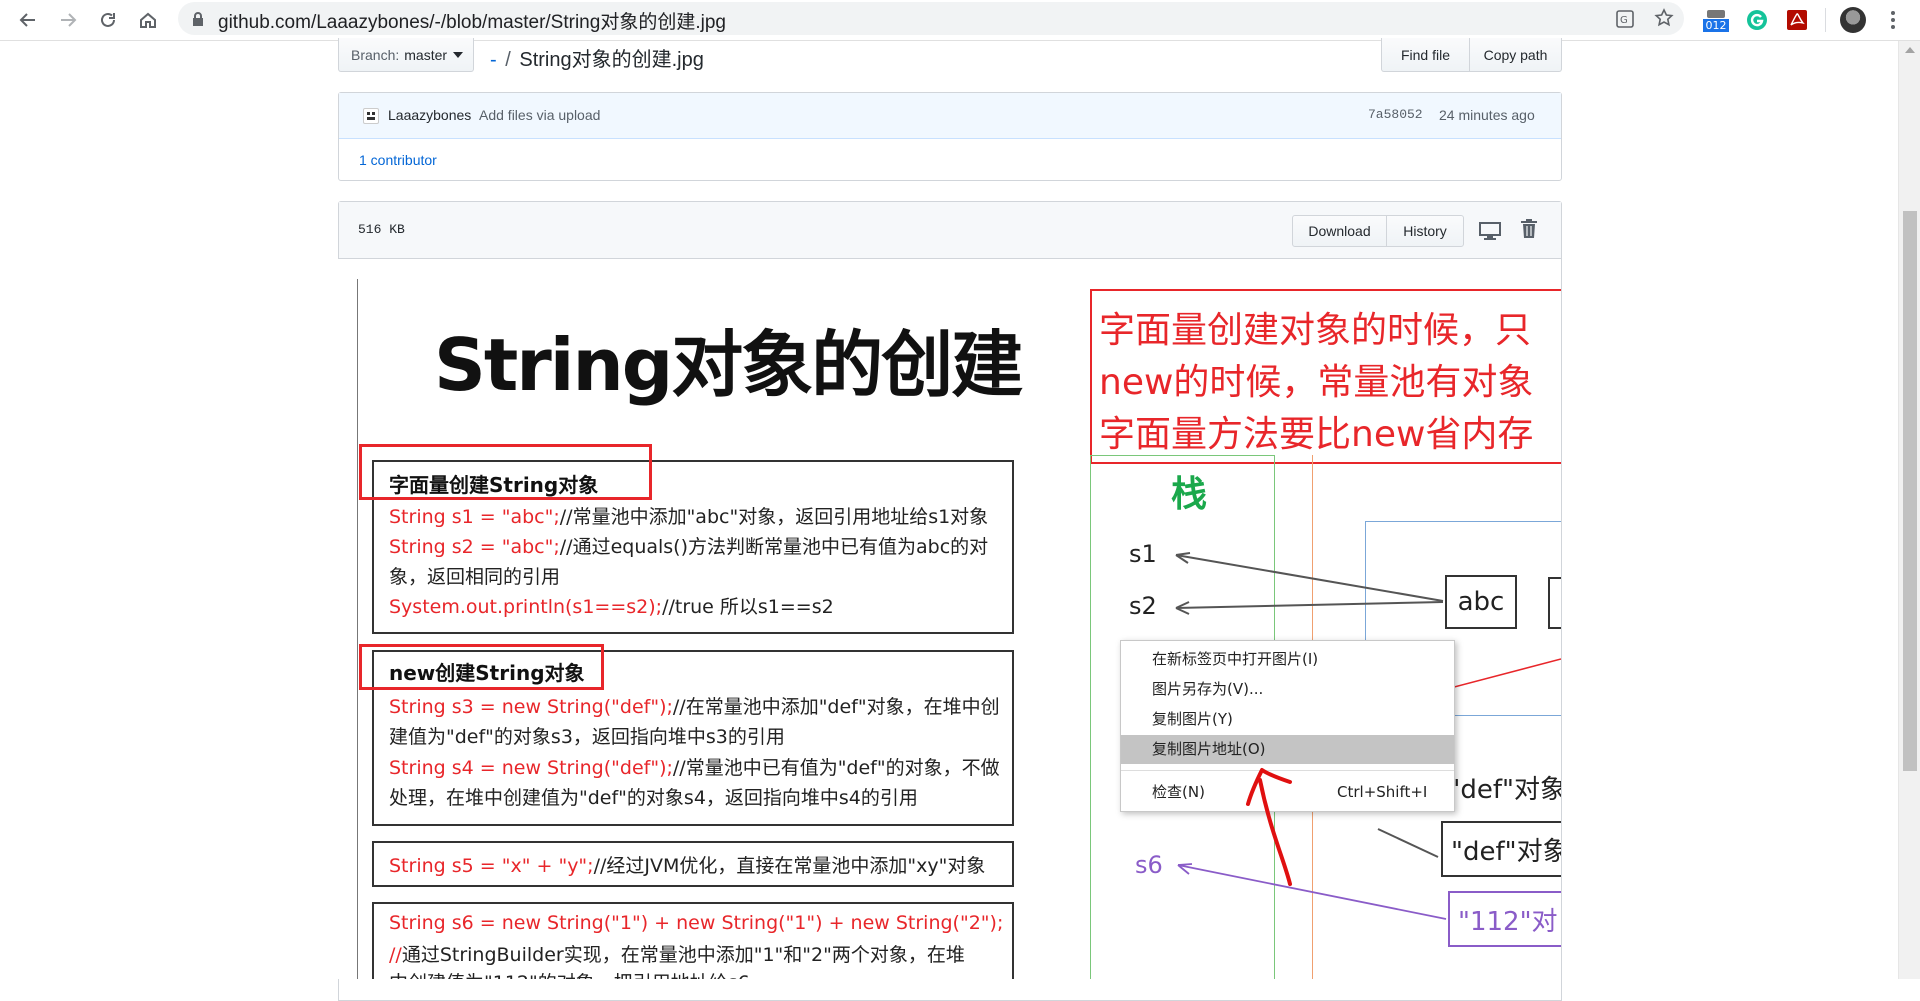  Describe the element at coordinates (198, 19) in the screenshot. I see `lock-icon` at that location.